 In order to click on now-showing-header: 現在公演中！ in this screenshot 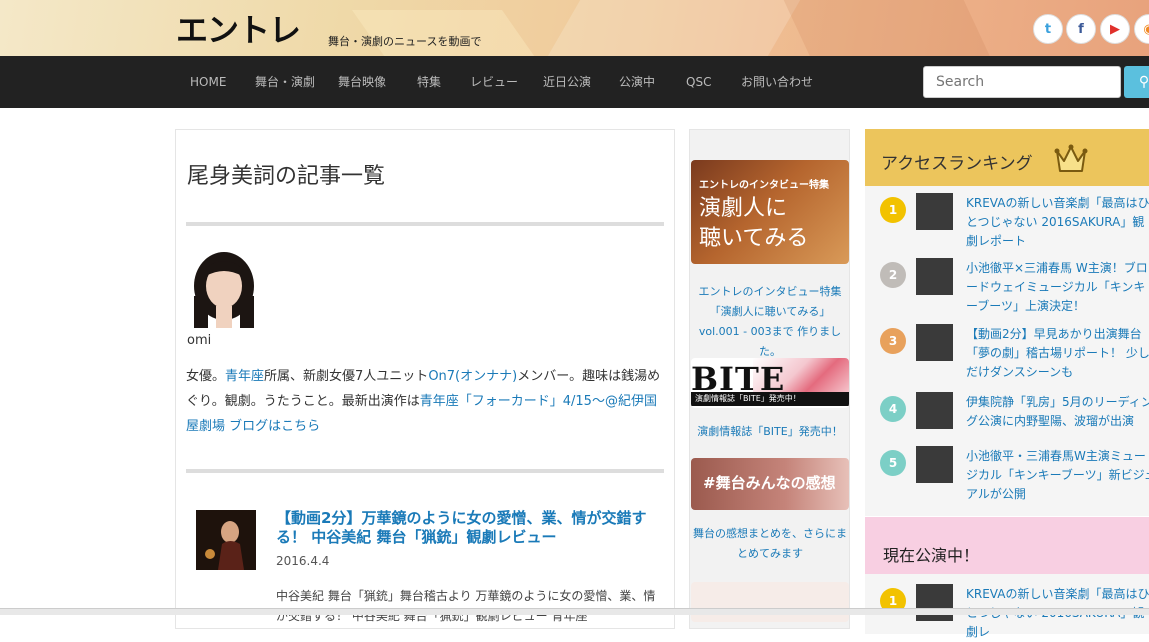, I will do `click(1007, 545)`.